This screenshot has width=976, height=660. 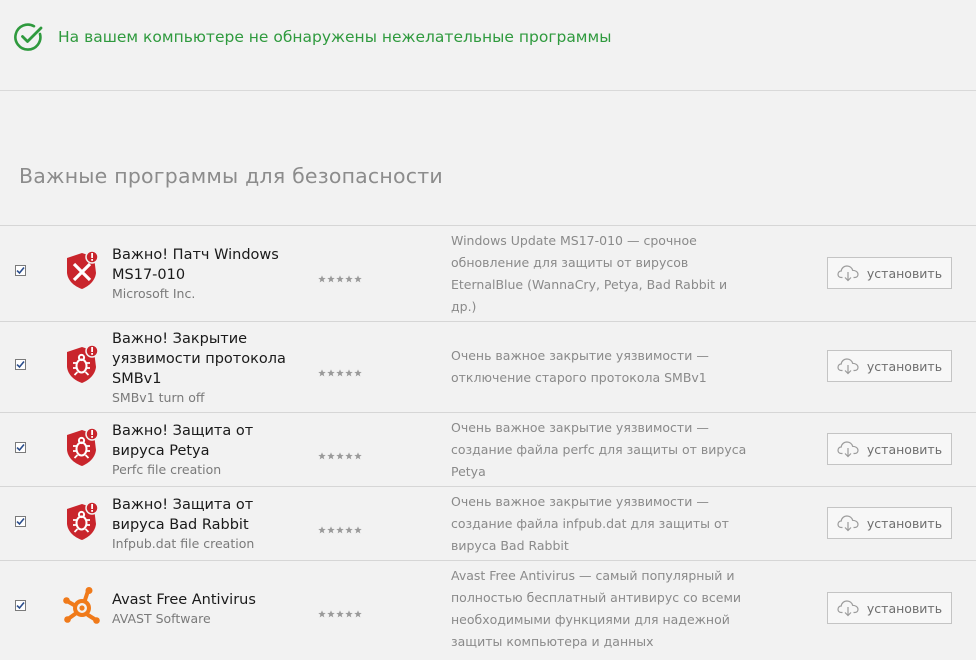 I want to click on item-vendor: SMBv1 turn off, so click(x=158, y=397).